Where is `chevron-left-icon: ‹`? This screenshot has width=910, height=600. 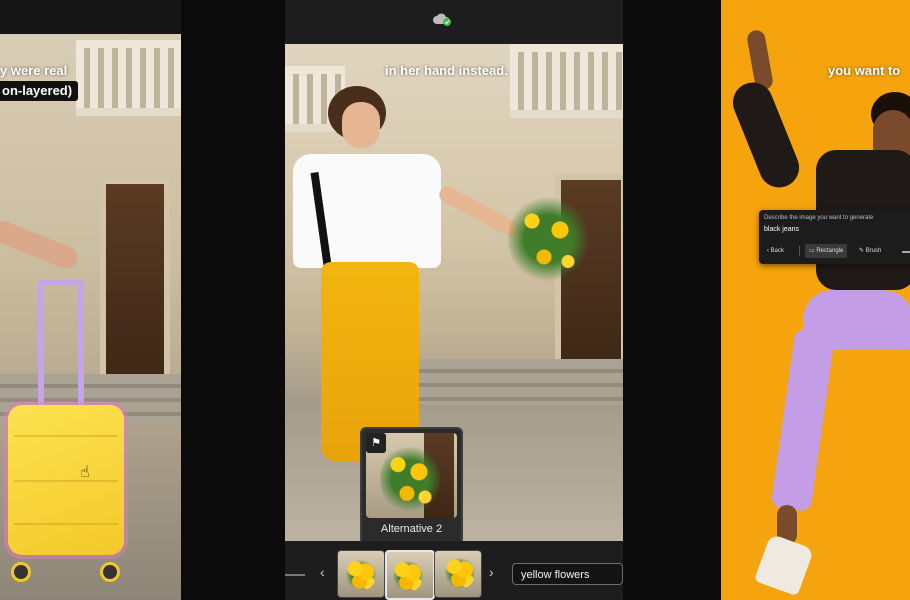
chevron-left-icon: ‹ is located at coordinates (322, 572).